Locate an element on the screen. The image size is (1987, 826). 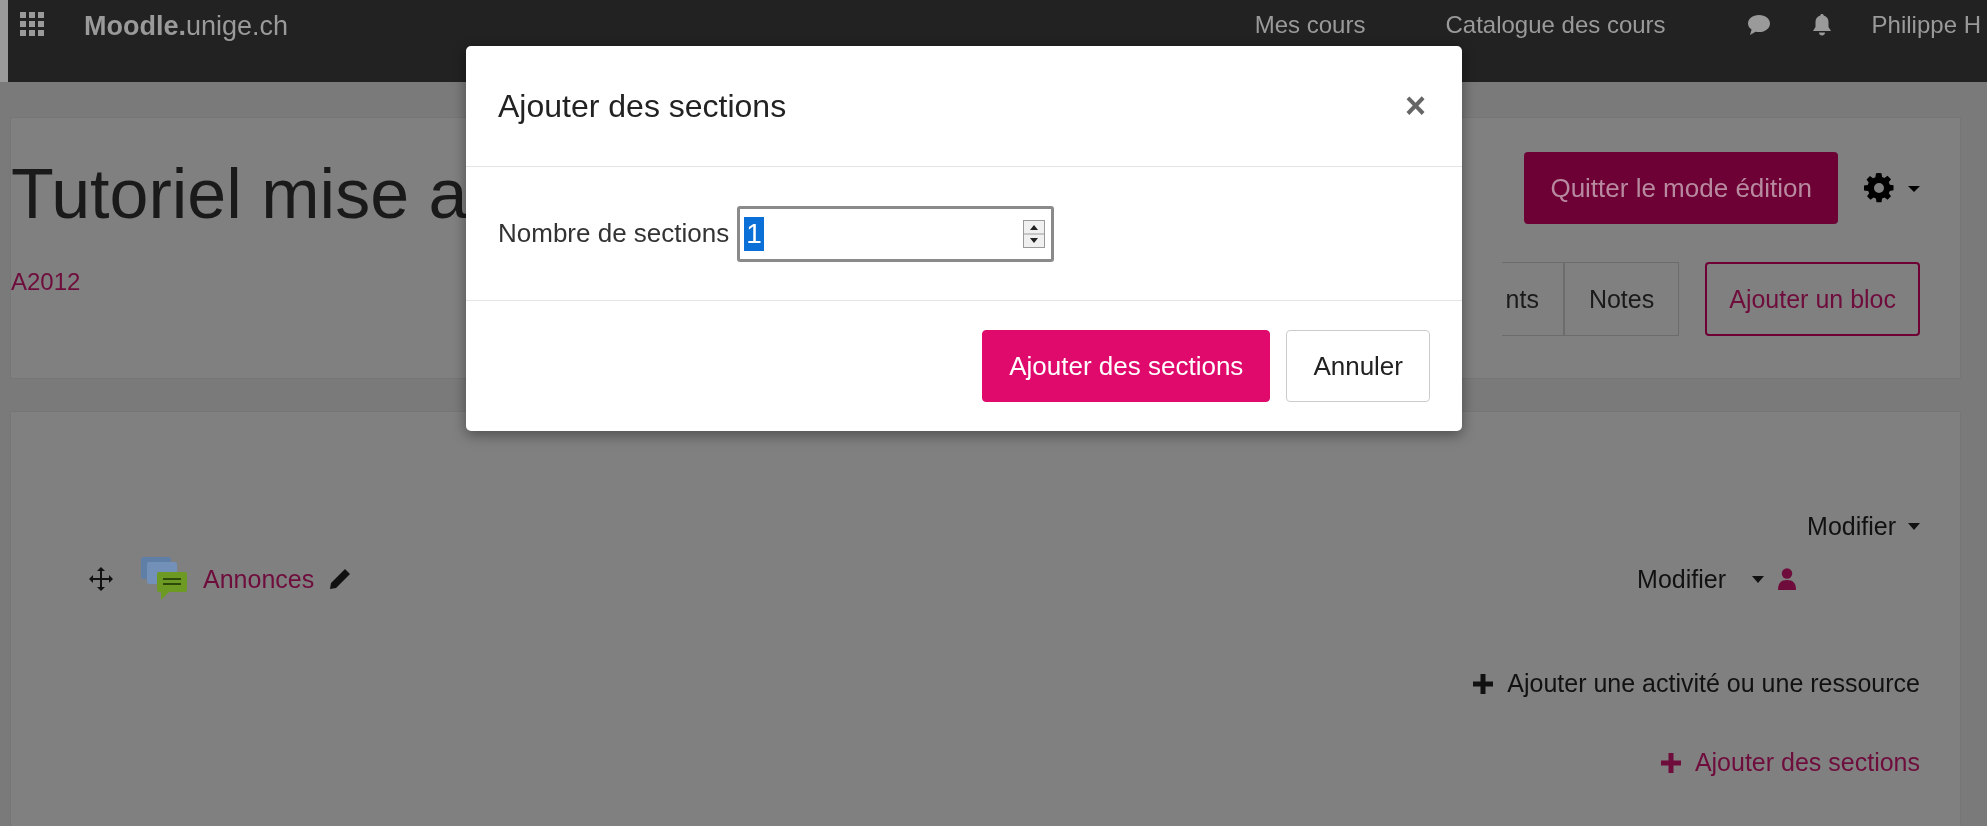
move-icon is located at coordinates (101, 579).